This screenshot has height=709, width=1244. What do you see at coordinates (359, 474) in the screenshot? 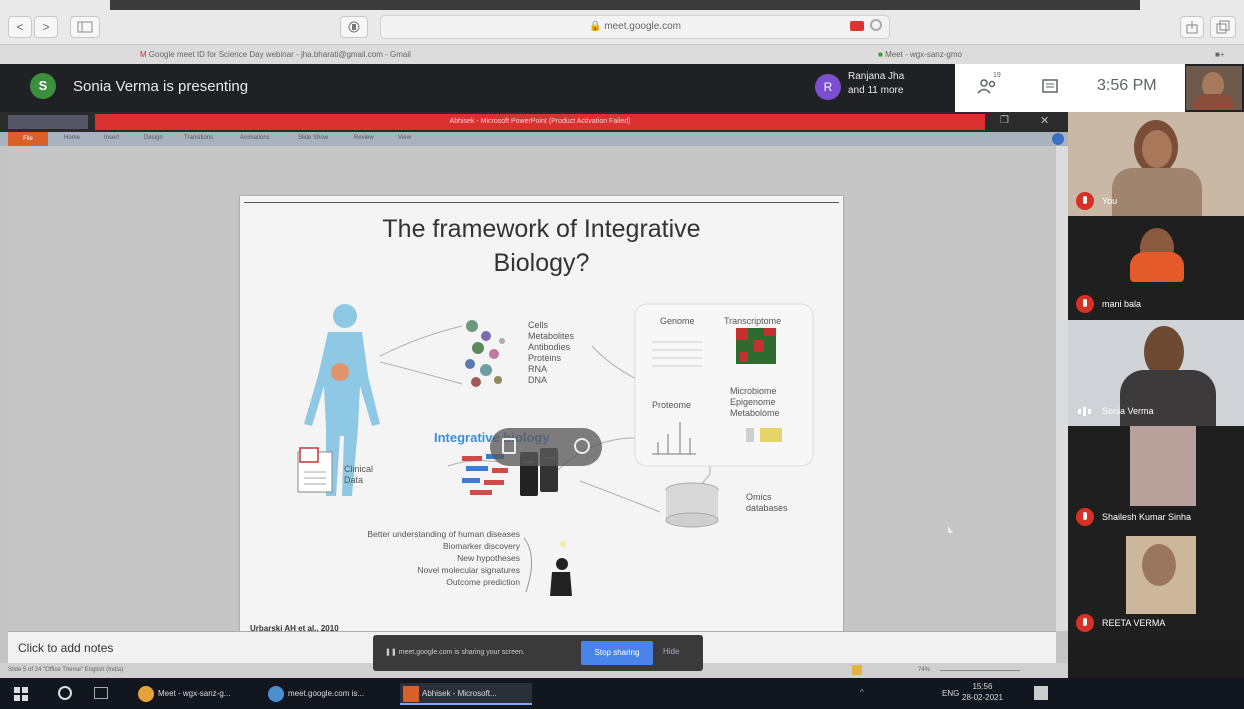
I see `clinical-data-label: Clinical Data` at bounding box center [359, 474].